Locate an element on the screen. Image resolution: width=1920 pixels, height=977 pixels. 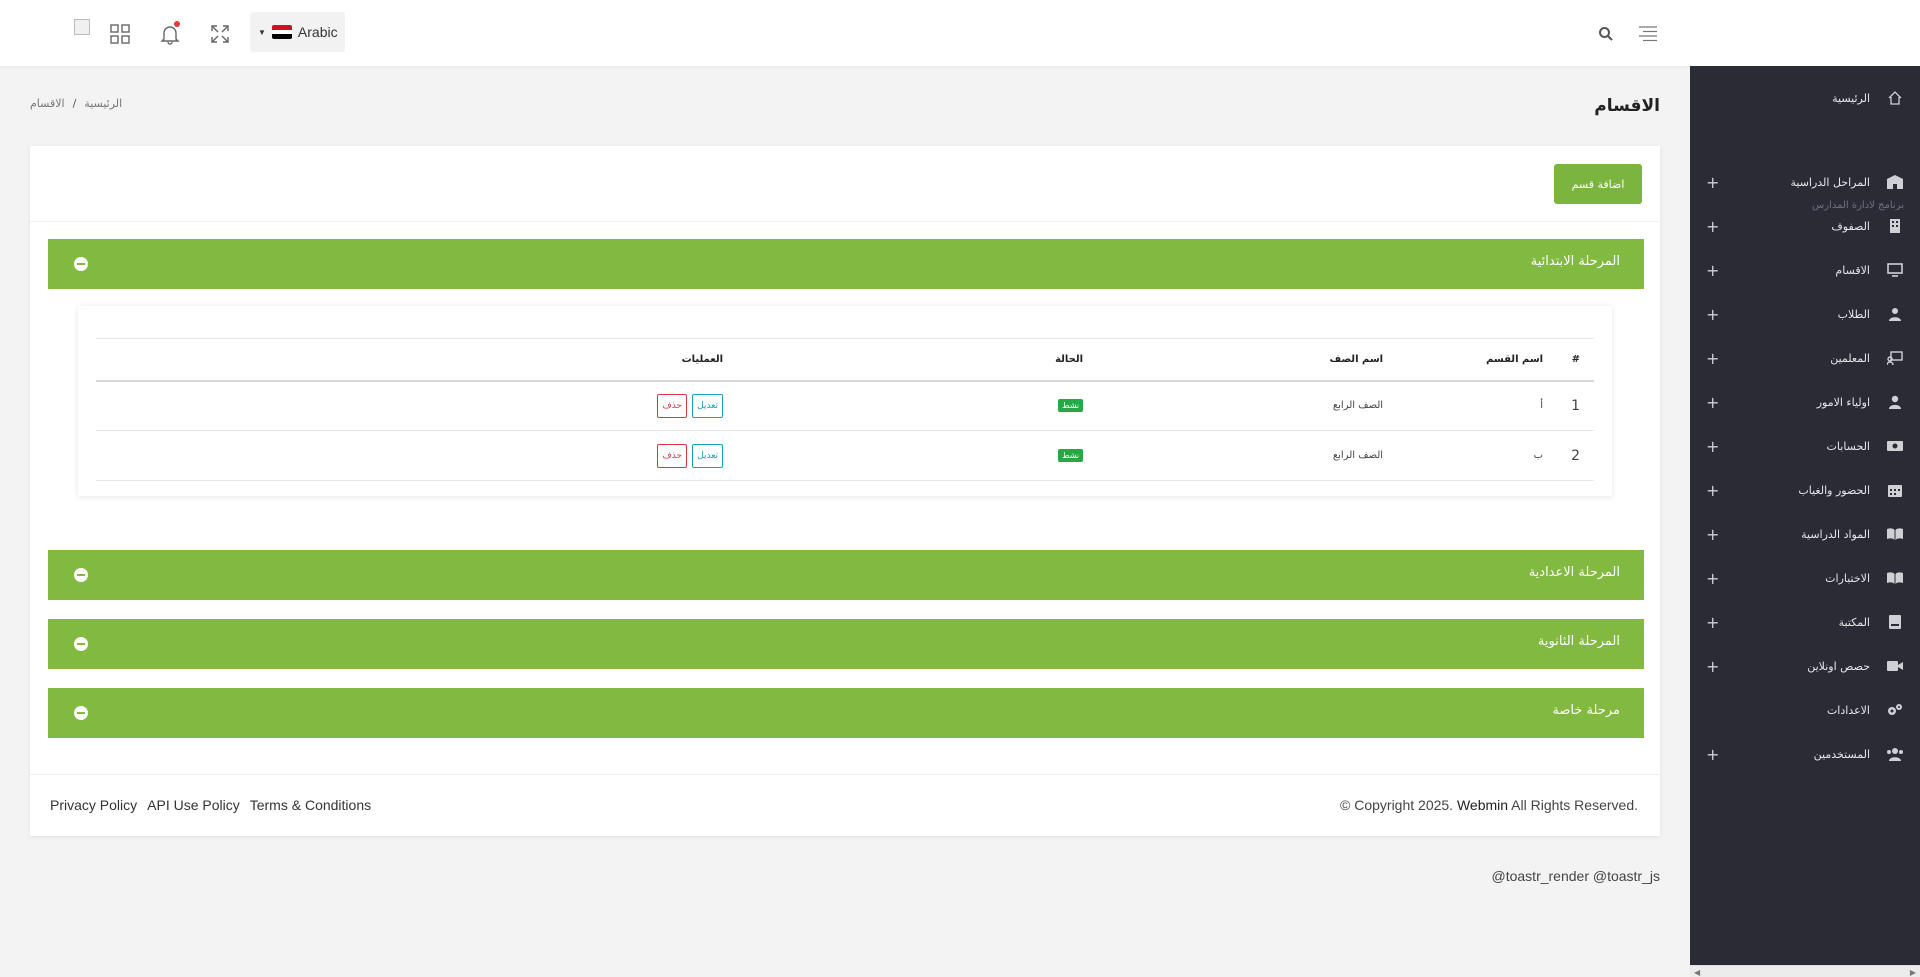
sidebar-item-home: الرئيسية is located at coordinates (1805, 98).